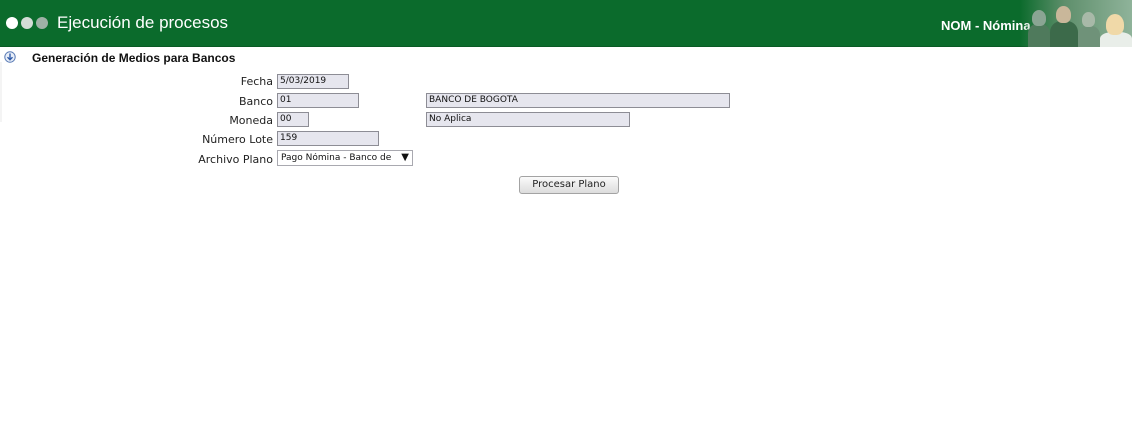 The image size is (1132, 431). I want to click on archivo-plano-selected: Pago Nómina - Banco de Bogota, so click(337, 158).